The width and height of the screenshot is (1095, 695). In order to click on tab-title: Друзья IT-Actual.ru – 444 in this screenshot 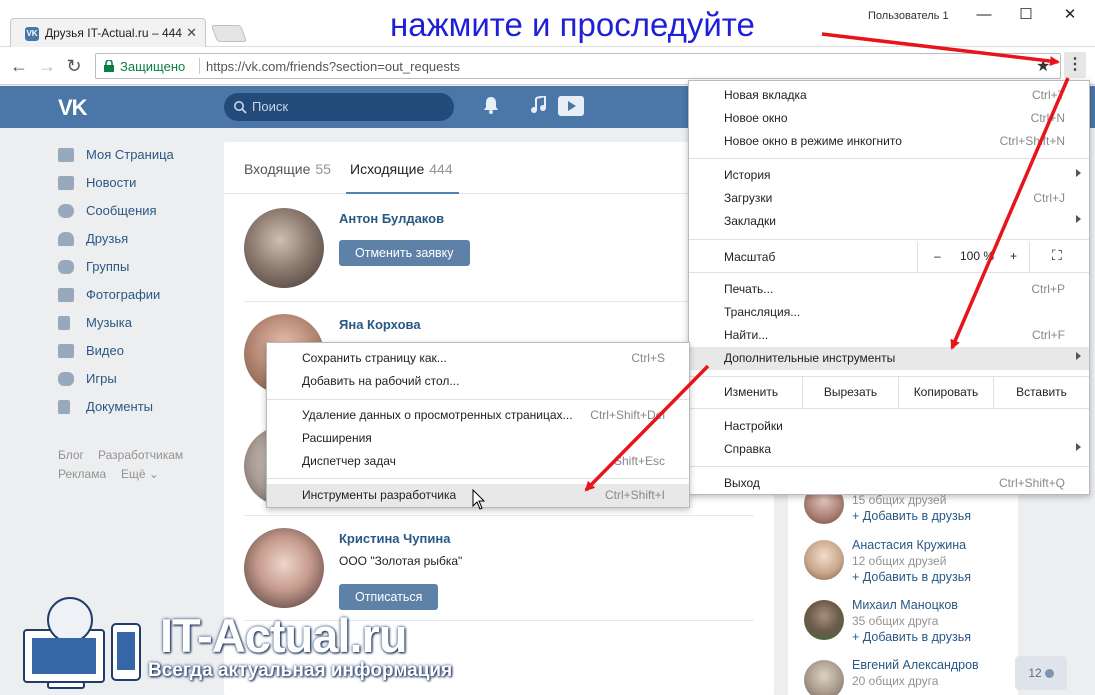, I will do `click(113, 33)`.